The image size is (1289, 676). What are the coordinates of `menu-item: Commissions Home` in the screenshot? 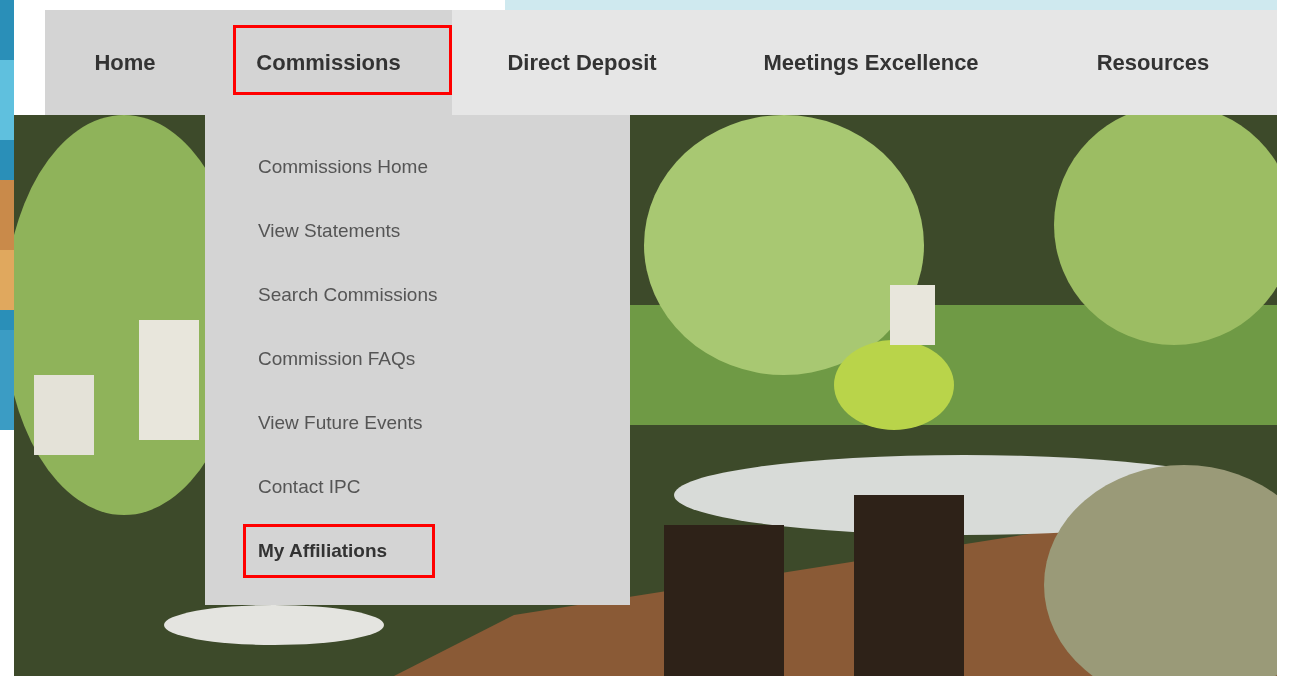 It's located at (343, 167).